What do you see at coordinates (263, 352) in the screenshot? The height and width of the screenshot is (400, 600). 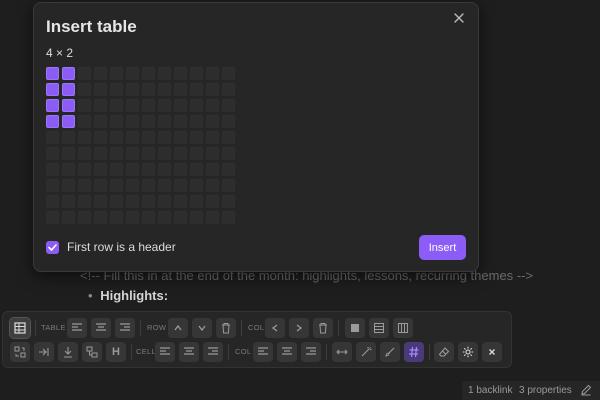 I see `col-align-left-icon` at bounding box center [263, 352].